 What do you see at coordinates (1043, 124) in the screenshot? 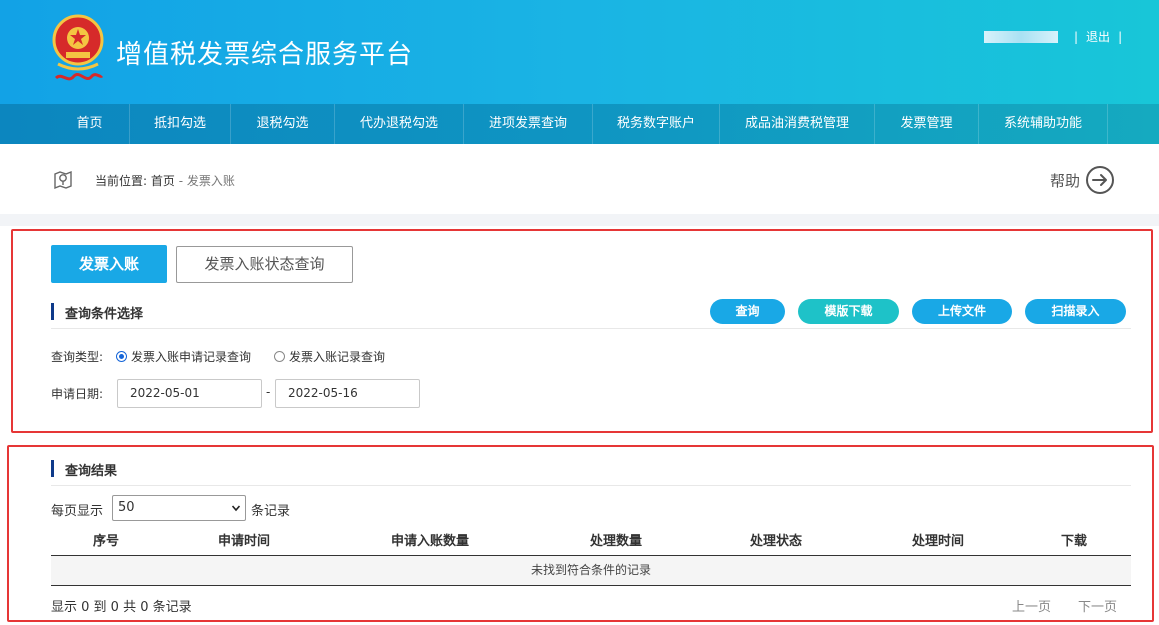
I see `nav-item-8: 系统辅助功能` at bounding box center [1043, 124].